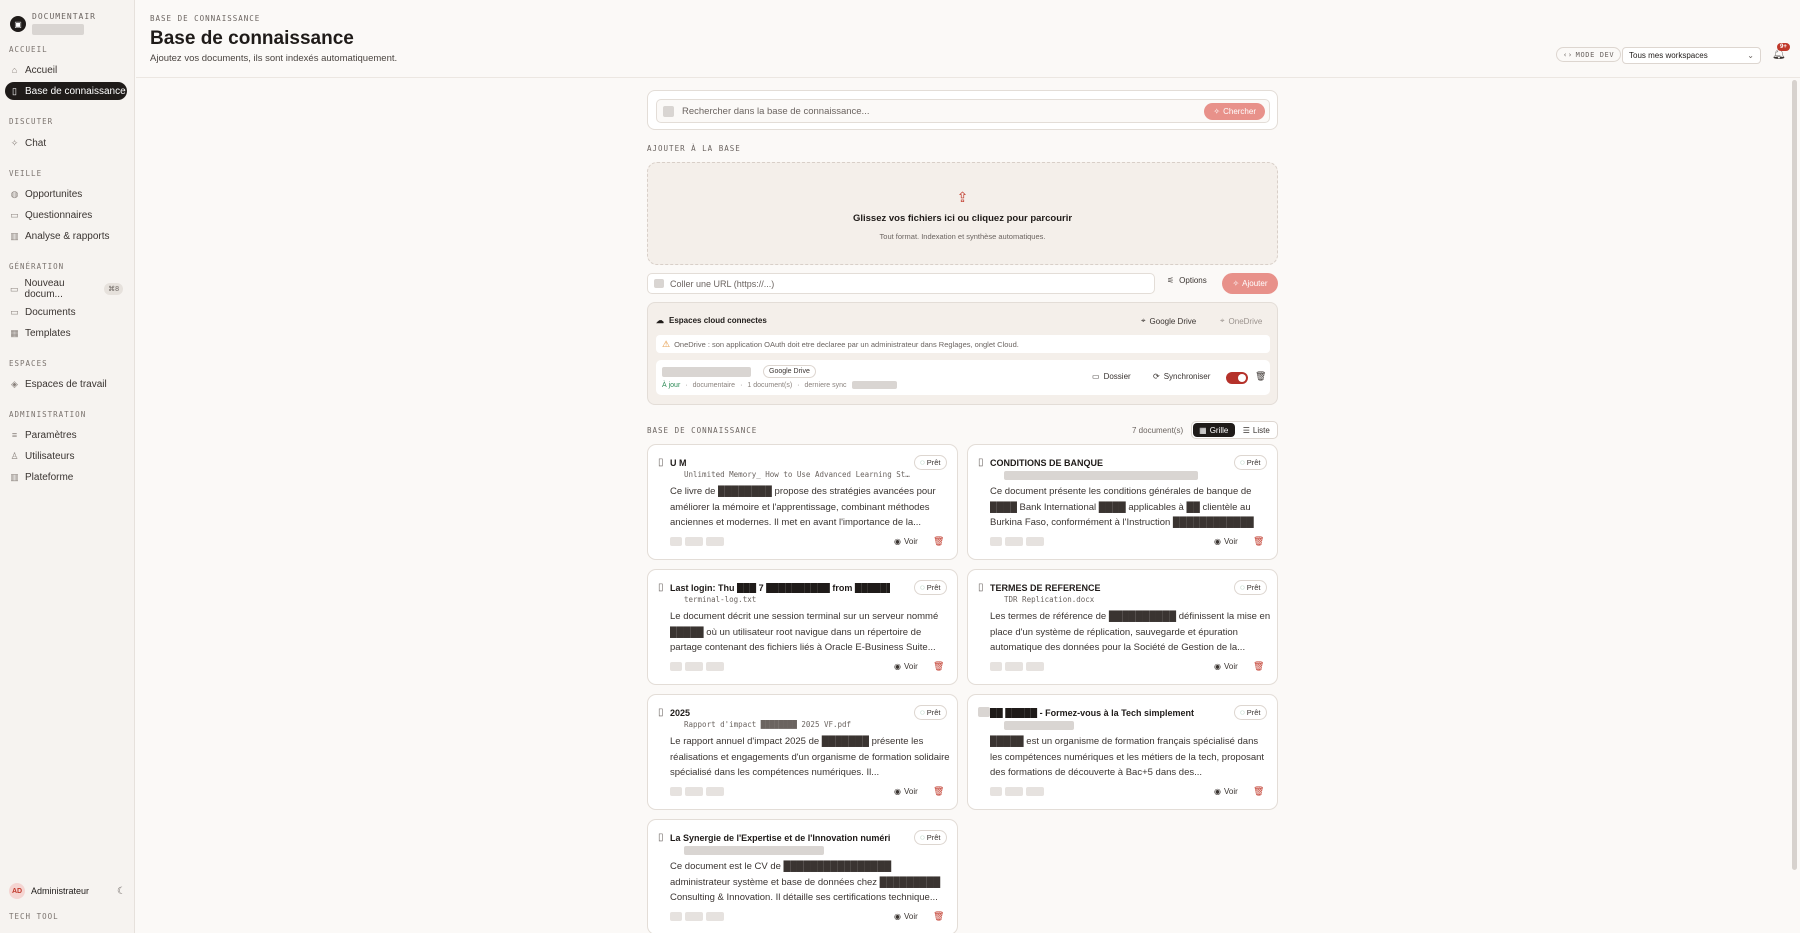 The width and height of the screenshot is (1800, 933). What do you see at coordinates (14, 214) in the screenshot?
I see `file-icon: ▭` at bounding box center [14, 214].